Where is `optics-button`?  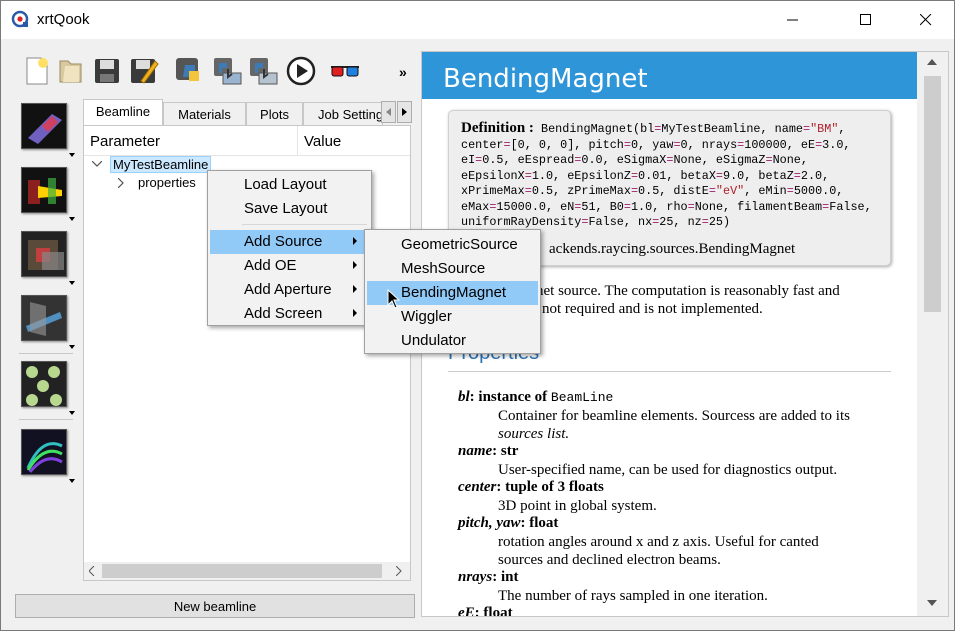 optics-button is located at coordinates (48, 194).